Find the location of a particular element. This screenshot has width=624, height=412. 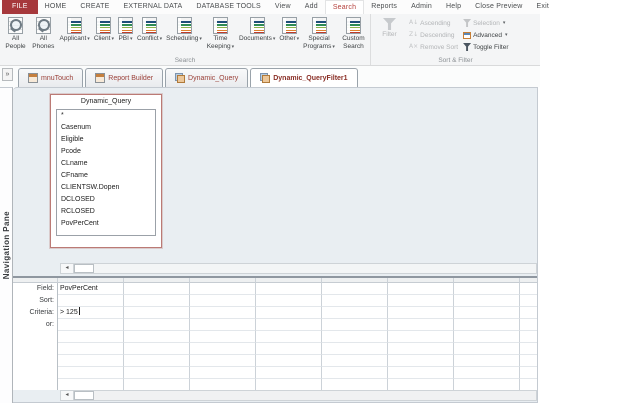

ribbon-tab: EXTERNAL DATA is located at coordinates (152, 7).